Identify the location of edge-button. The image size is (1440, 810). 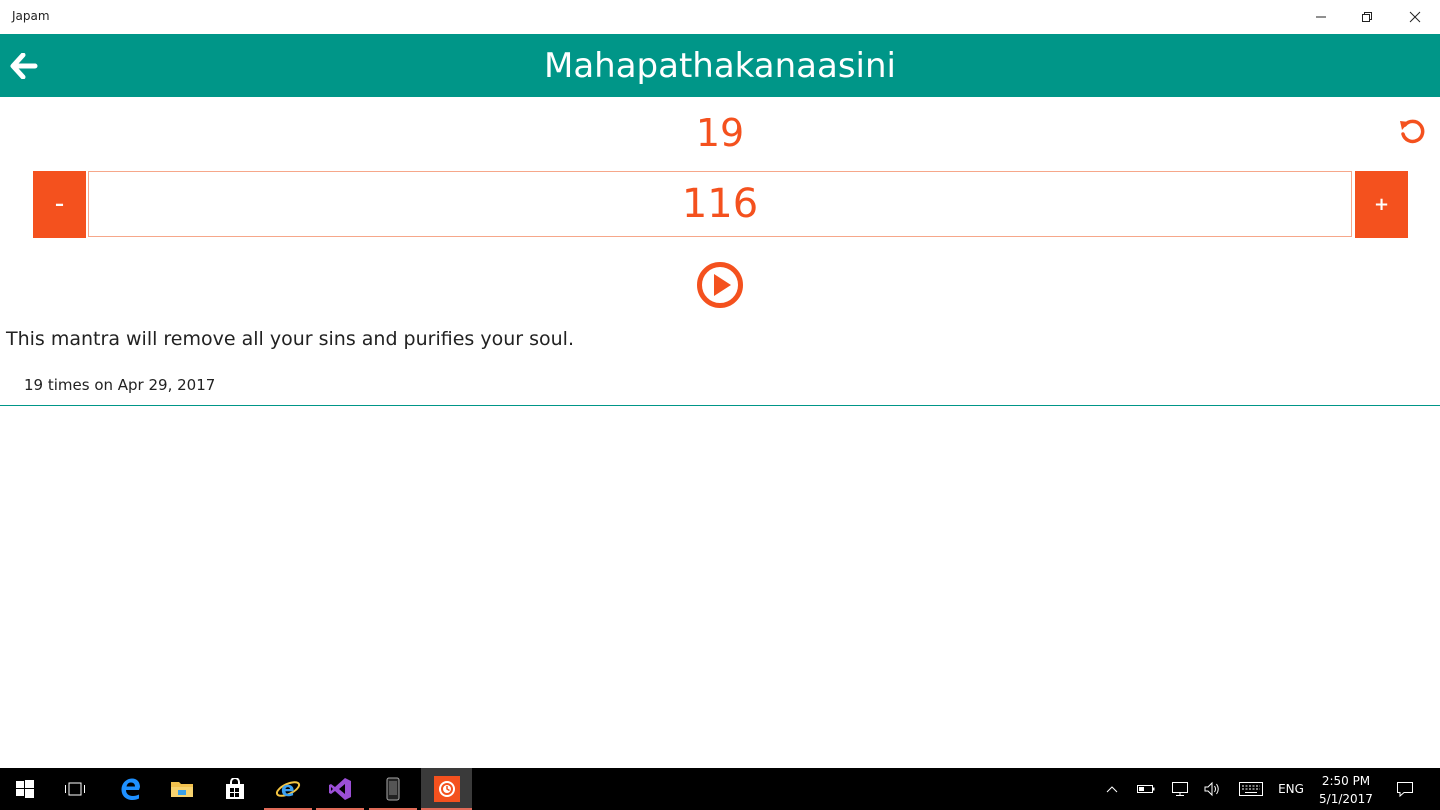
(130, 789).